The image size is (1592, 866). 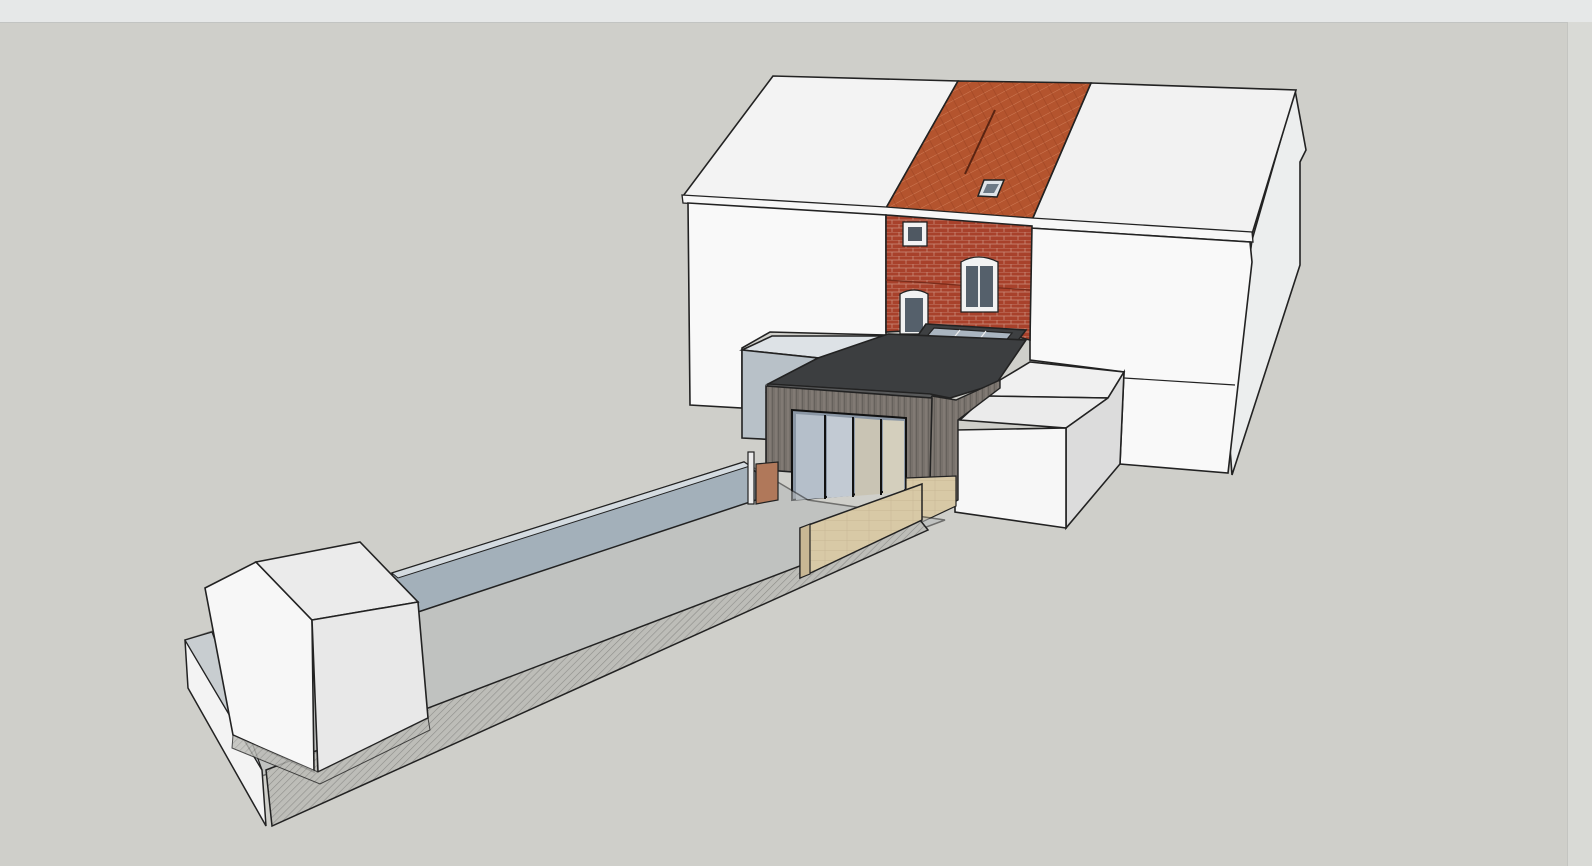 What do you see at coordinates (979, 284) in the screenshot?
I see `window-upper-right` at bounding box center [979, 284].